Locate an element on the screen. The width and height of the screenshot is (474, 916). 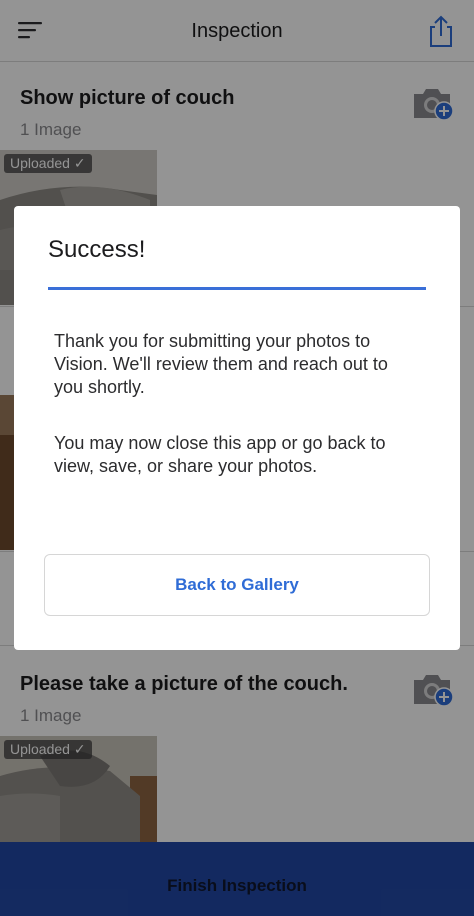
dialog-title: Success! is located at coordinates (97, 249).